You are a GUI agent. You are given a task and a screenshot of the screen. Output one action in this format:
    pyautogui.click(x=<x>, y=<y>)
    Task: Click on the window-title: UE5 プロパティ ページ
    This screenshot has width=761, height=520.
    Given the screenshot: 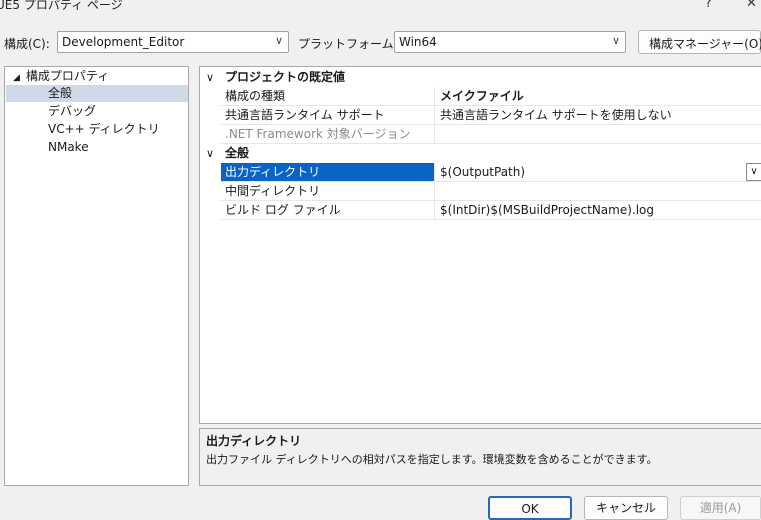 What is the action you would take?
    pyautogui.click(x=61, y=6)
    